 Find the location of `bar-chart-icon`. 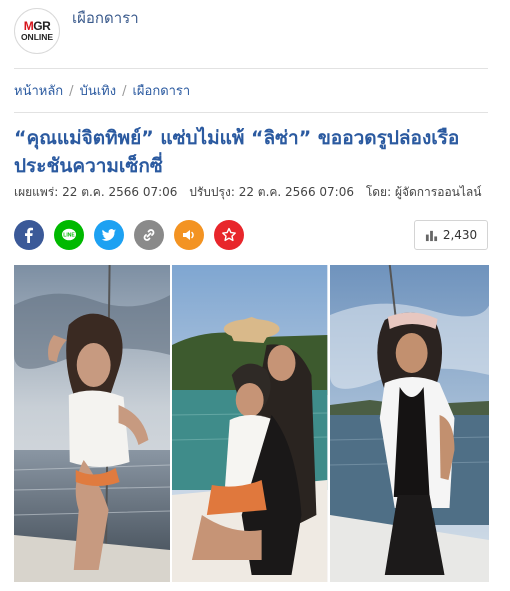

bar-chart-icon is located at coordinates (431, 235).